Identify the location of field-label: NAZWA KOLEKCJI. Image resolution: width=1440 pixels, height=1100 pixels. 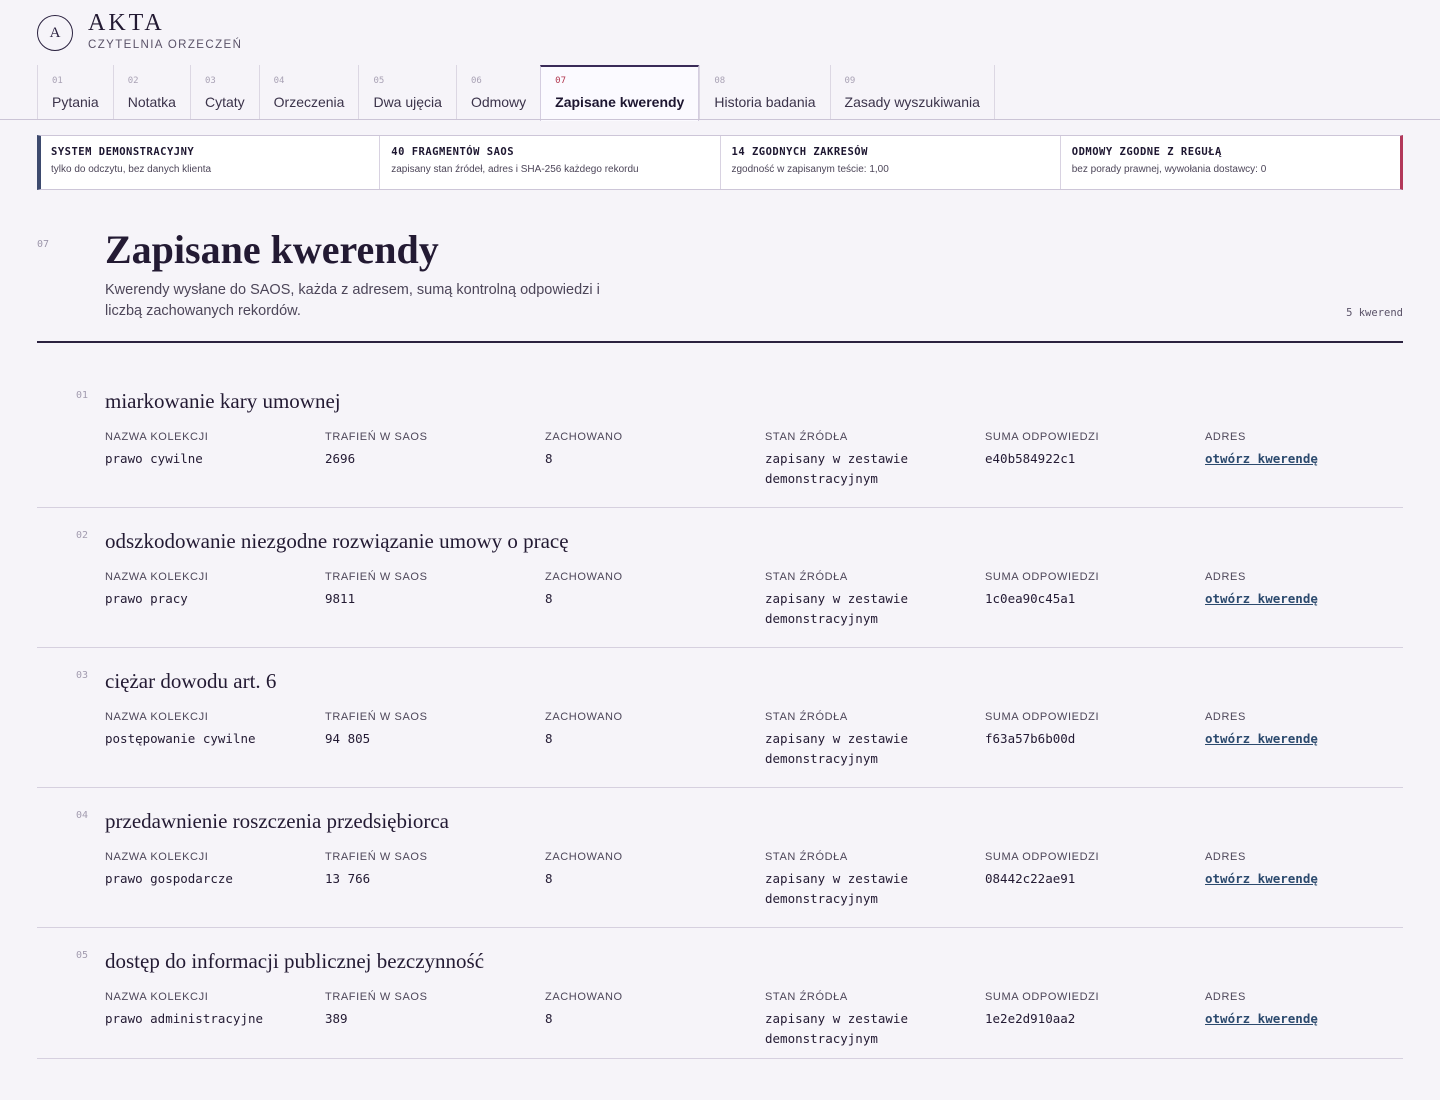
(157, 857).